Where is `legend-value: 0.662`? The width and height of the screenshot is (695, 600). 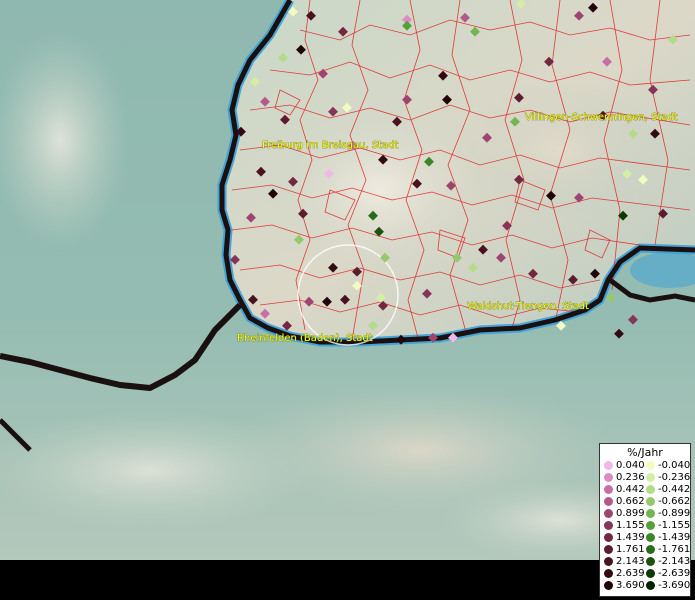 legend-value: 0.662 is located at coordinates (630, 501).